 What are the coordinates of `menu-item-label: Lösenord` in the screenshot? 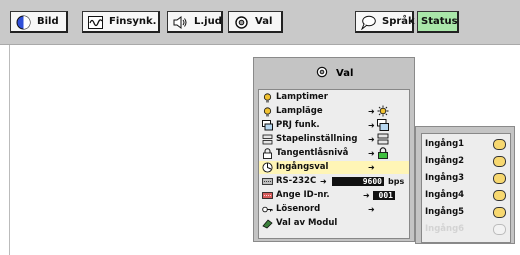 It's located at (298, 209).